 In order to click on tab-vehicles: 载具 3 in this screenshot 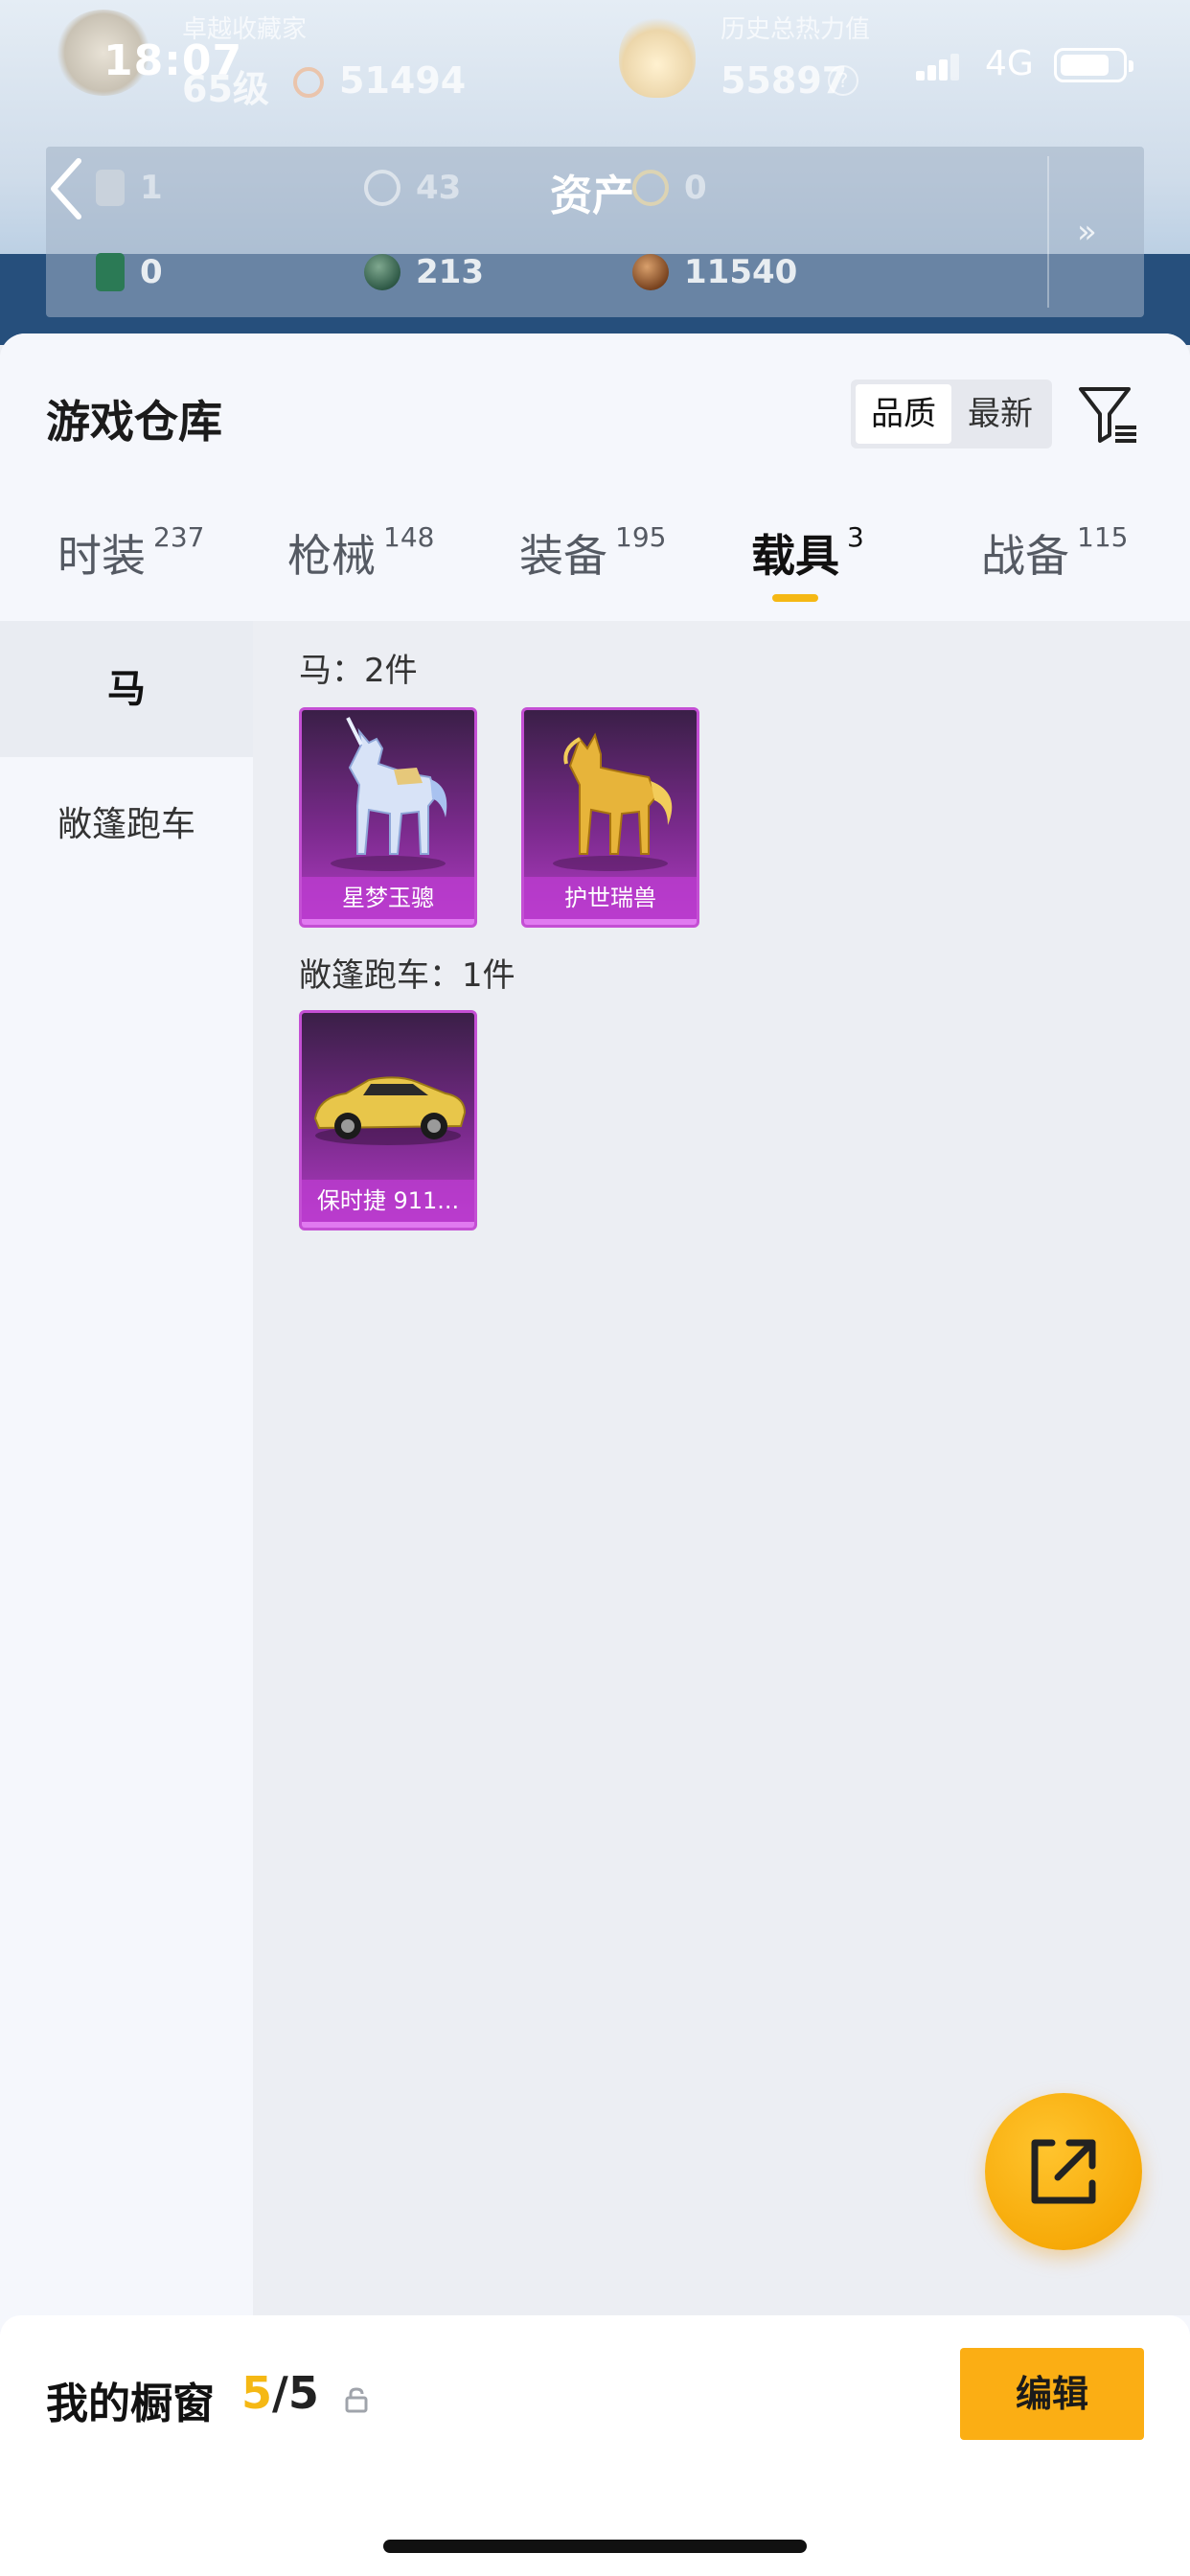, I will do `click(808, 553)`.